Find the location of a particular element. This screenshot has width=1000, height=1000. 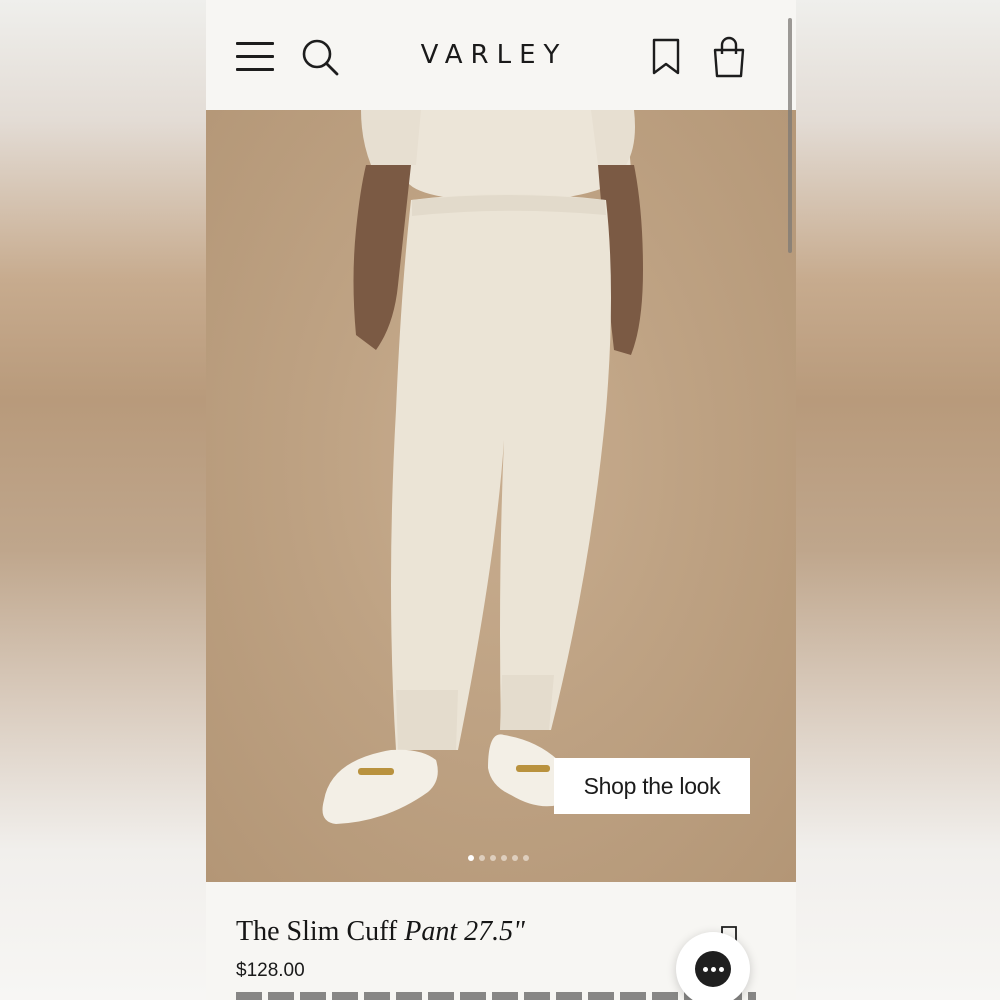

chat-button is located at coordinates (713, 966).